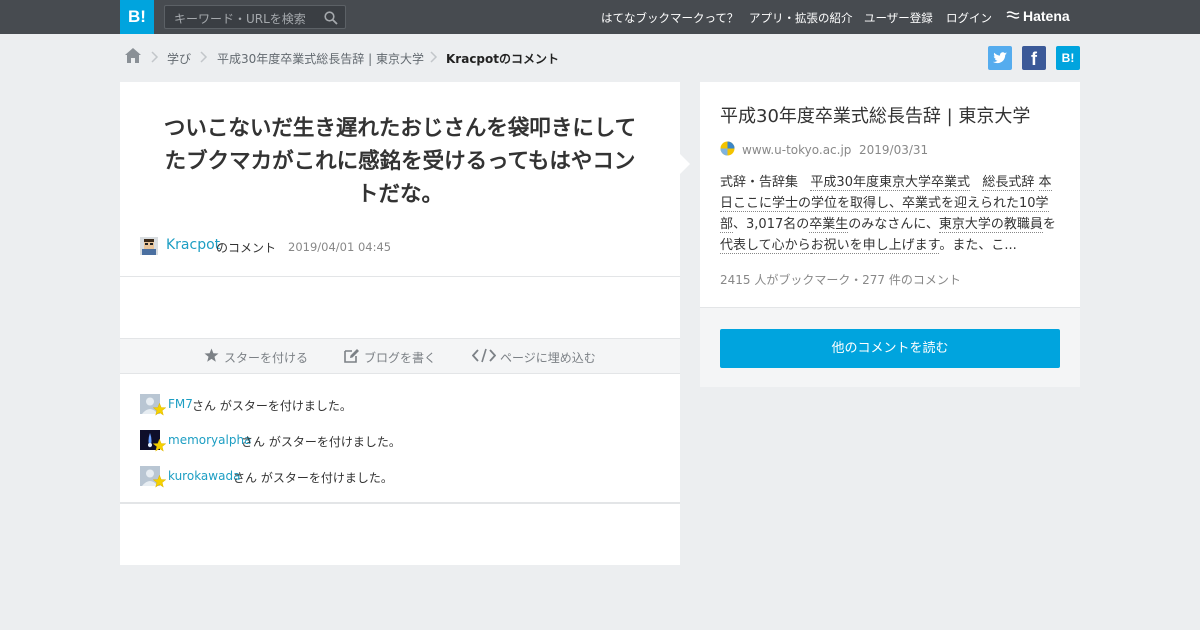 The image size is (1200, 630). What do you see at coordinates (209, 440) in the screenshot?
I see `star-user-link: memoryalpha` at bounding box center [209, 440].